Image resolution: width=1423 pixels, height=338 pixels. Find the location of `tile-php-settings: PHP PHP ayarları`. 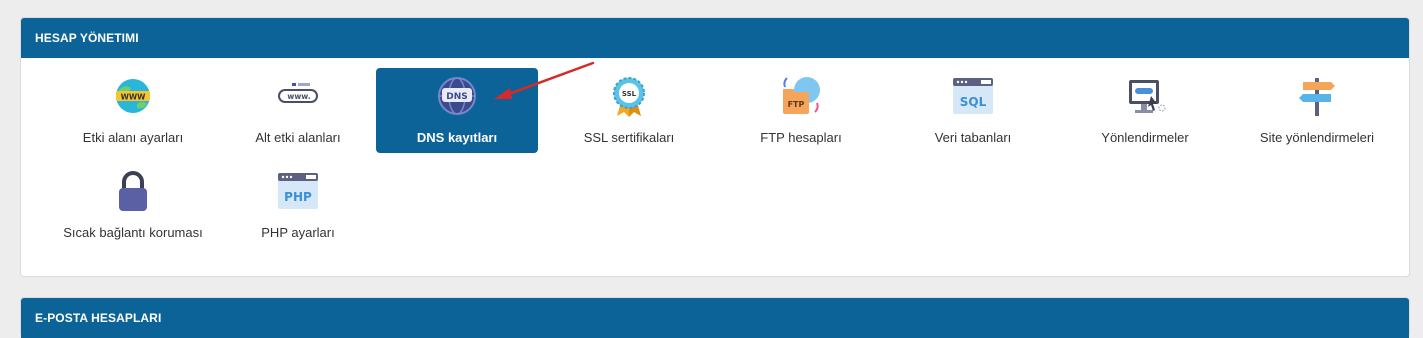

tile-php-settings: PHP PHP ayarları is located at coordinates (298, 213).